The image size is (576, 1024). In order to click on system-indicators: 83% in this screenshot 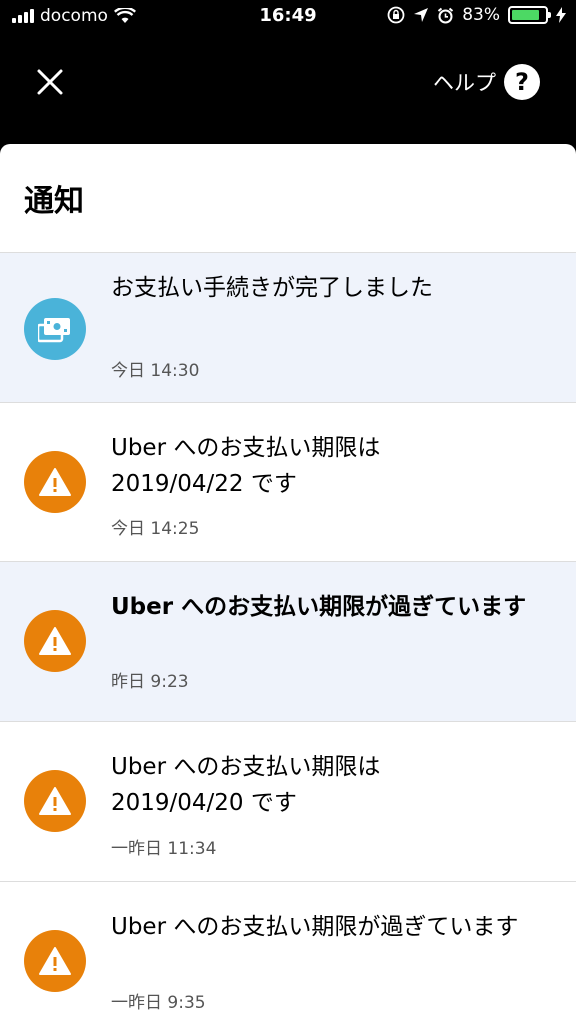, I will do `click(476, 15)`.